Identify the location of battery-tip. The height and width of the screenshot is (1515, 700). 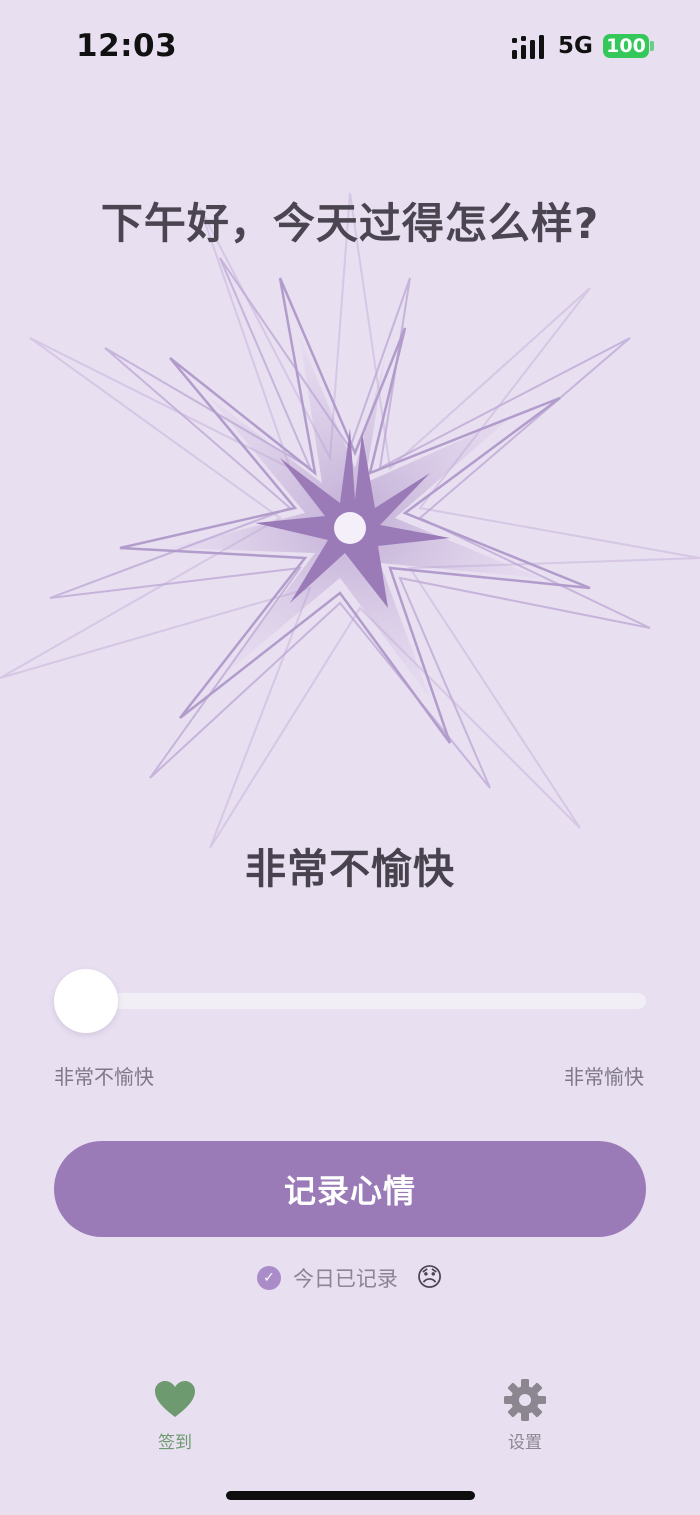
(652, 46).